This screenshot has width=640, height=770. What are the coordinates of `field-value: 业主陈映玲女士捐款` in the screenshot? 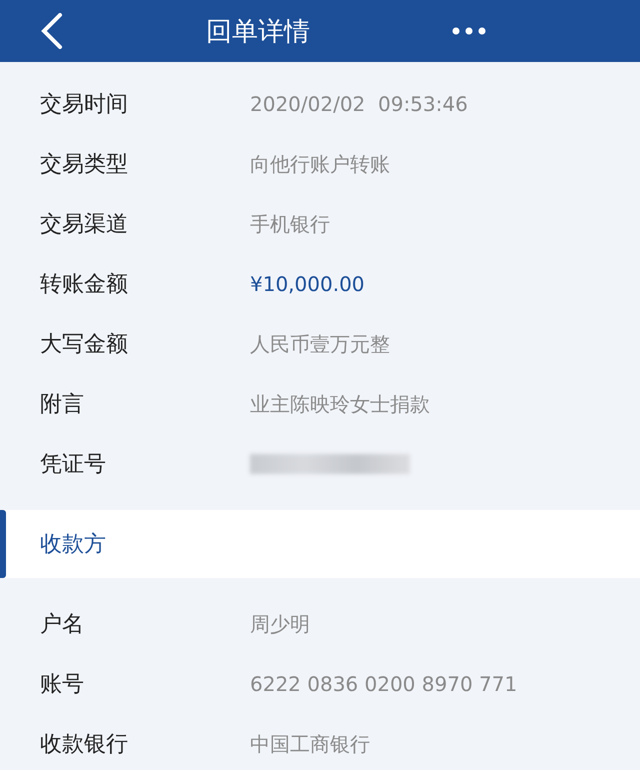 It's located at (340, 404).